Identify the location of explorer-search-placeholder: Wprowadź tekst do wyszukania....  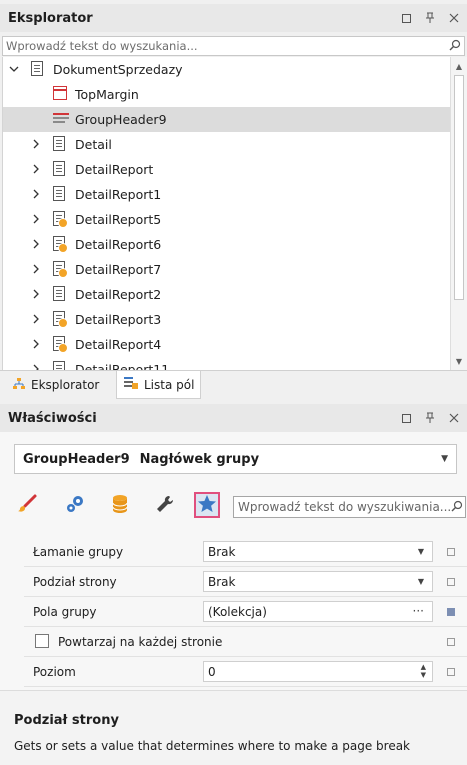
(102, 46).